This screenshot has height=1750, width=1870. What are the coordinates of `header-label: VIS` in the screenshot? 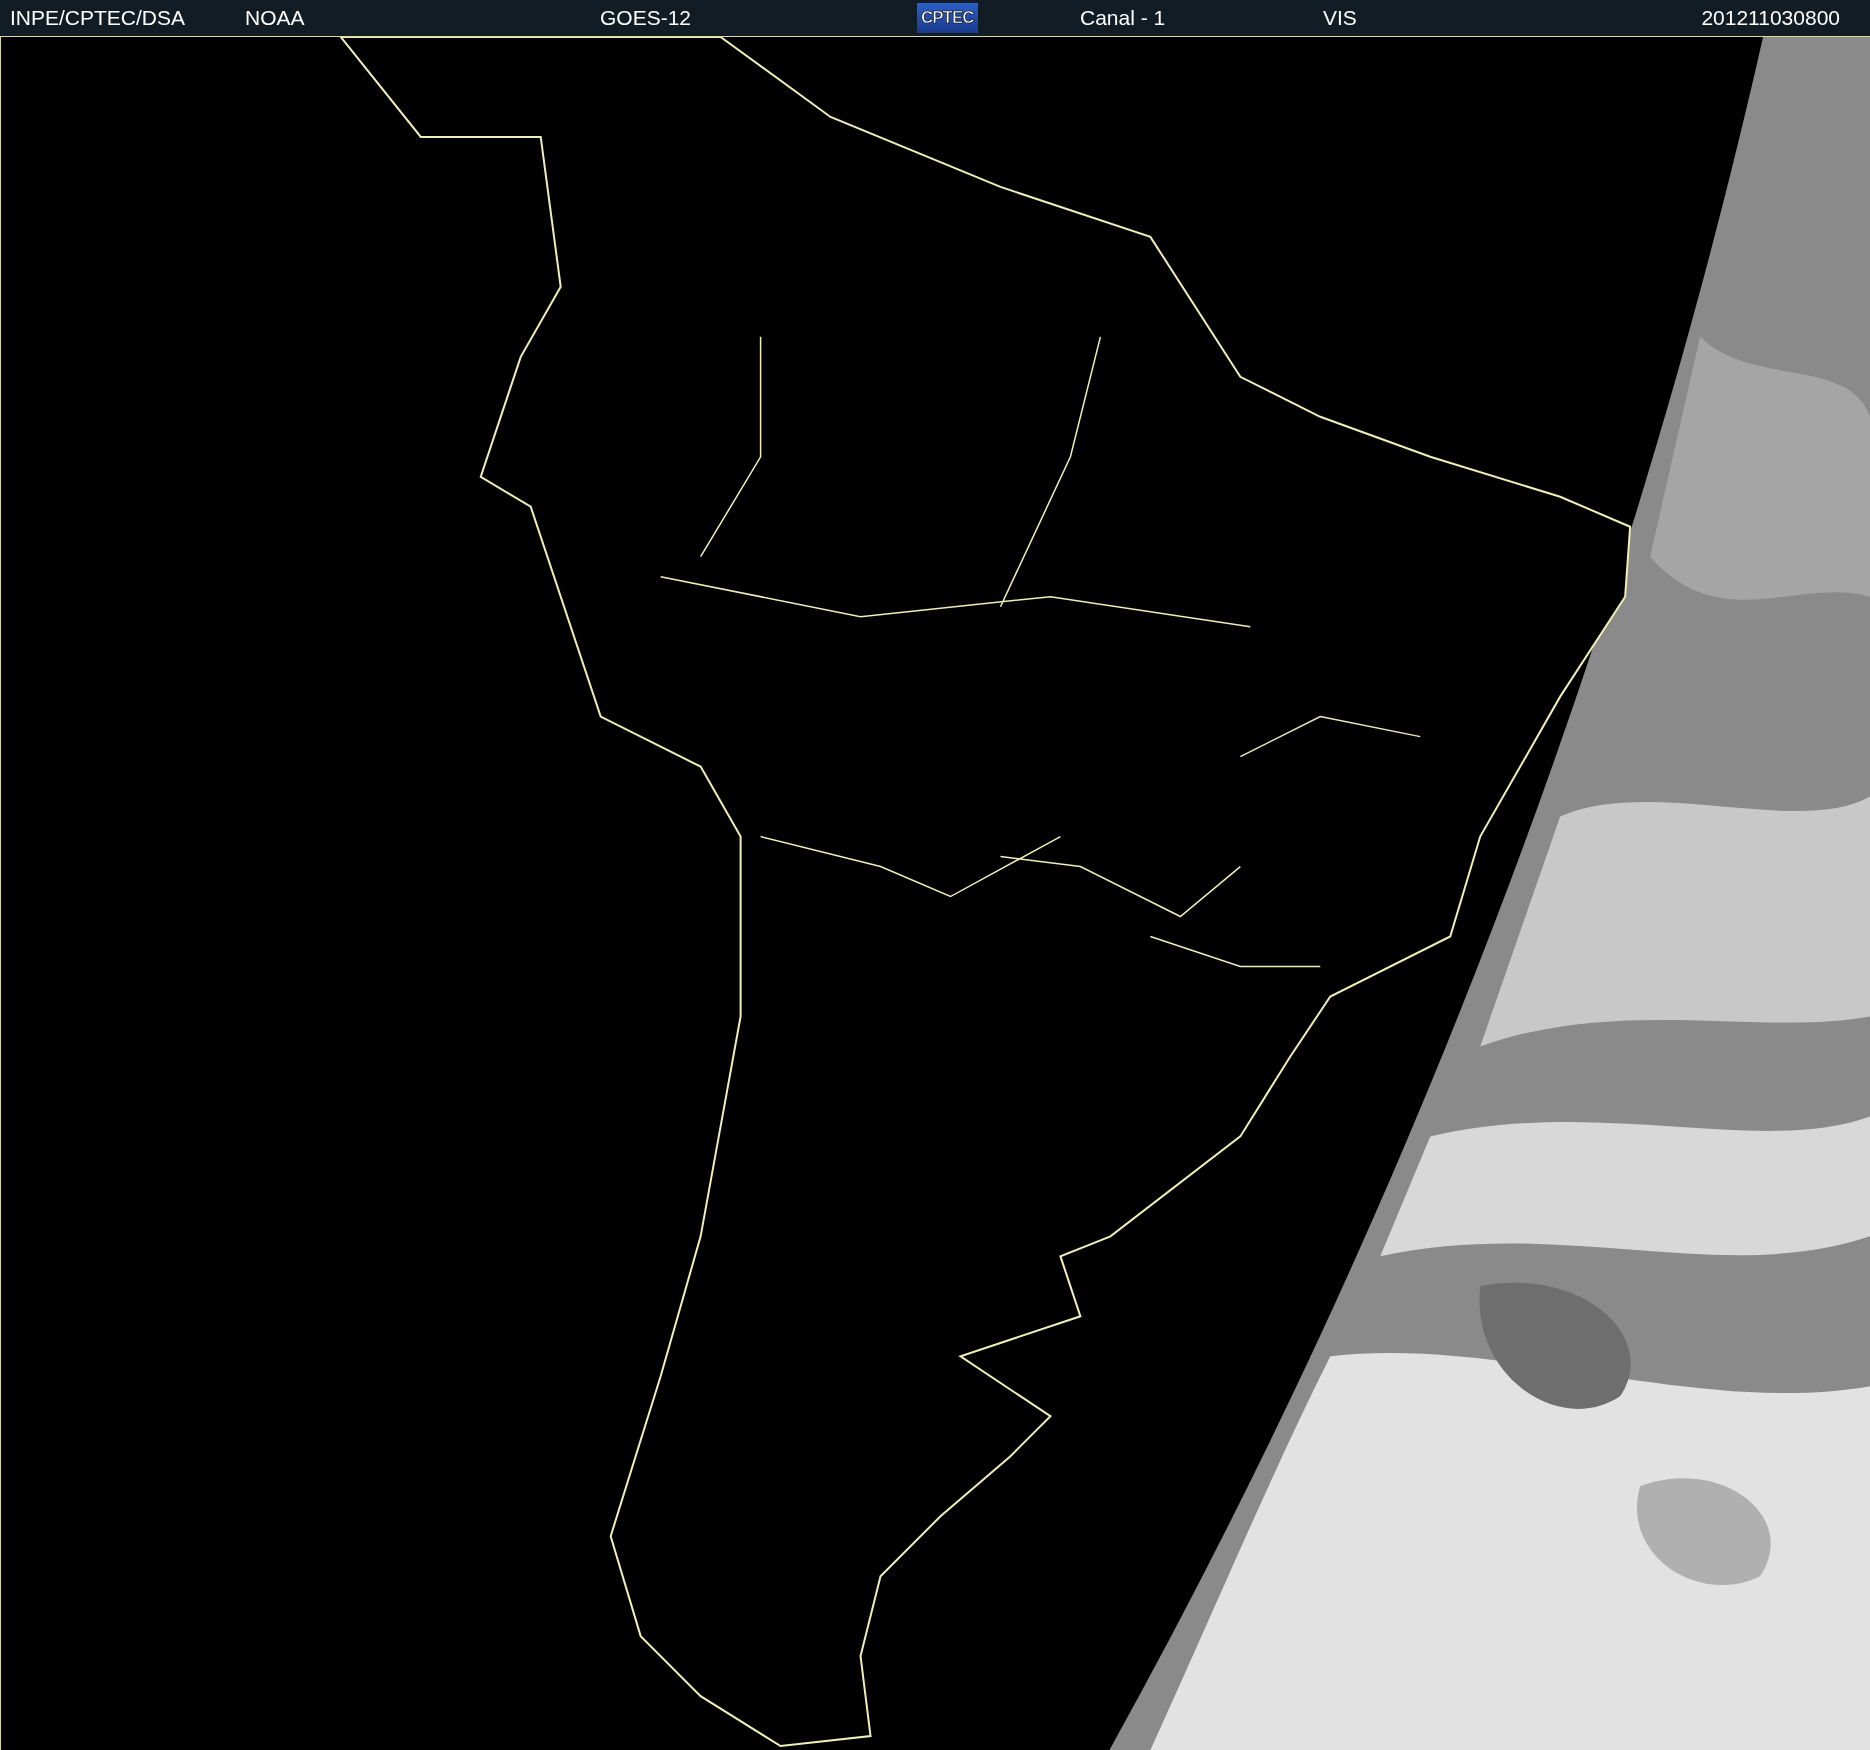 It's located at (1340, 17).